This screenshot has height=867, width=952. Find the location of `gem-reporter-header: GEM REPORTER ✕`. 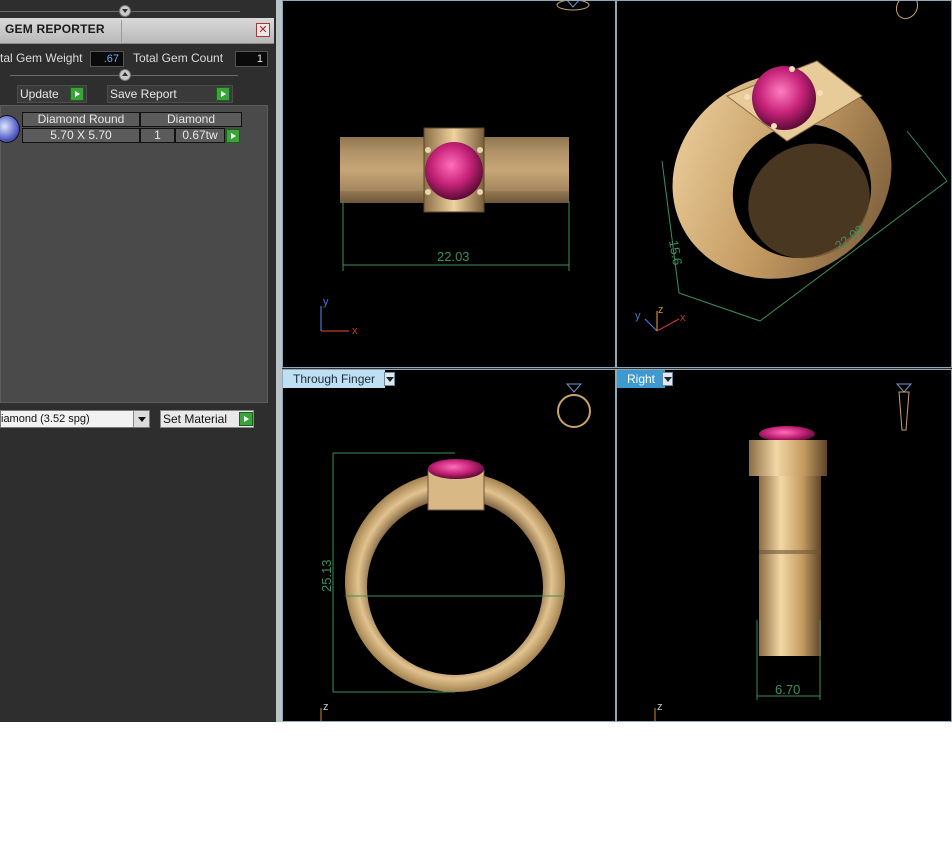

gem-reporter-header: GEM REPORTER ✕ is located at coordinates (137, 31).